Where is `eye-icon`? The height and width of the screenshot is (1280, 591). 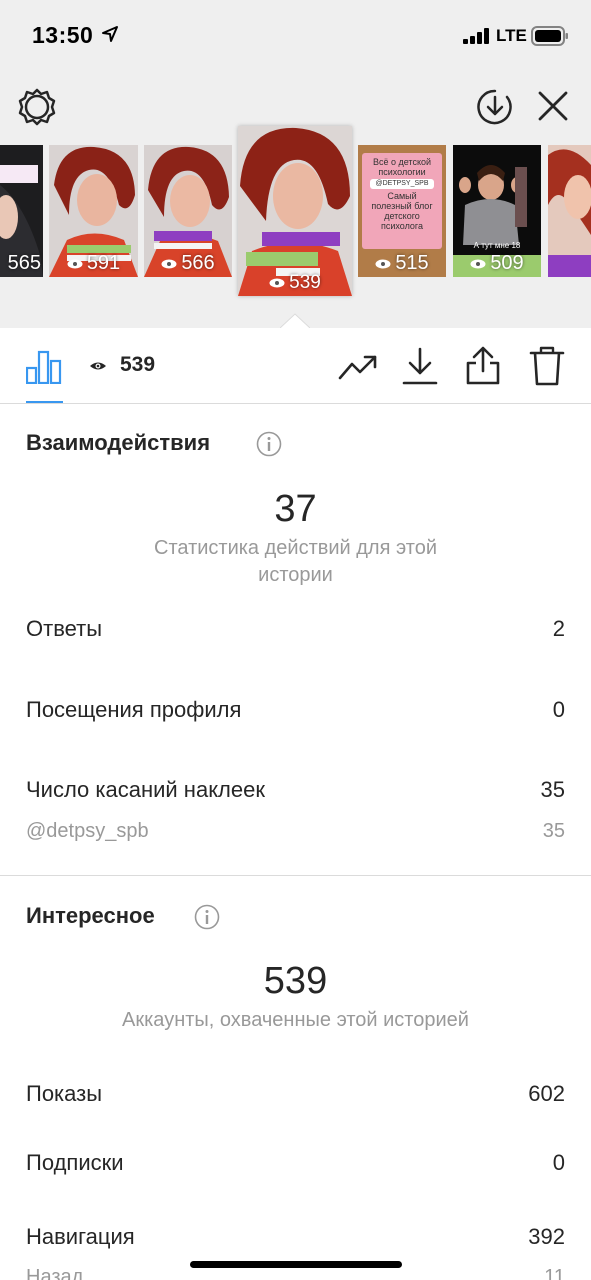 eye-icon is located at coordinates (98, 366).